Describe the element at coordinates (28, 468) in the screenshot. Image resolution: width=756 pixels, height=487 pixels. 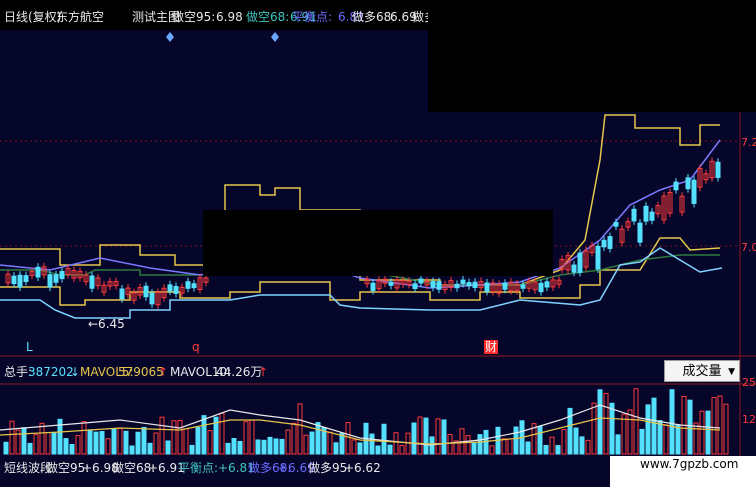
I see `bottom-indicator-title: 短线波段` at that location.